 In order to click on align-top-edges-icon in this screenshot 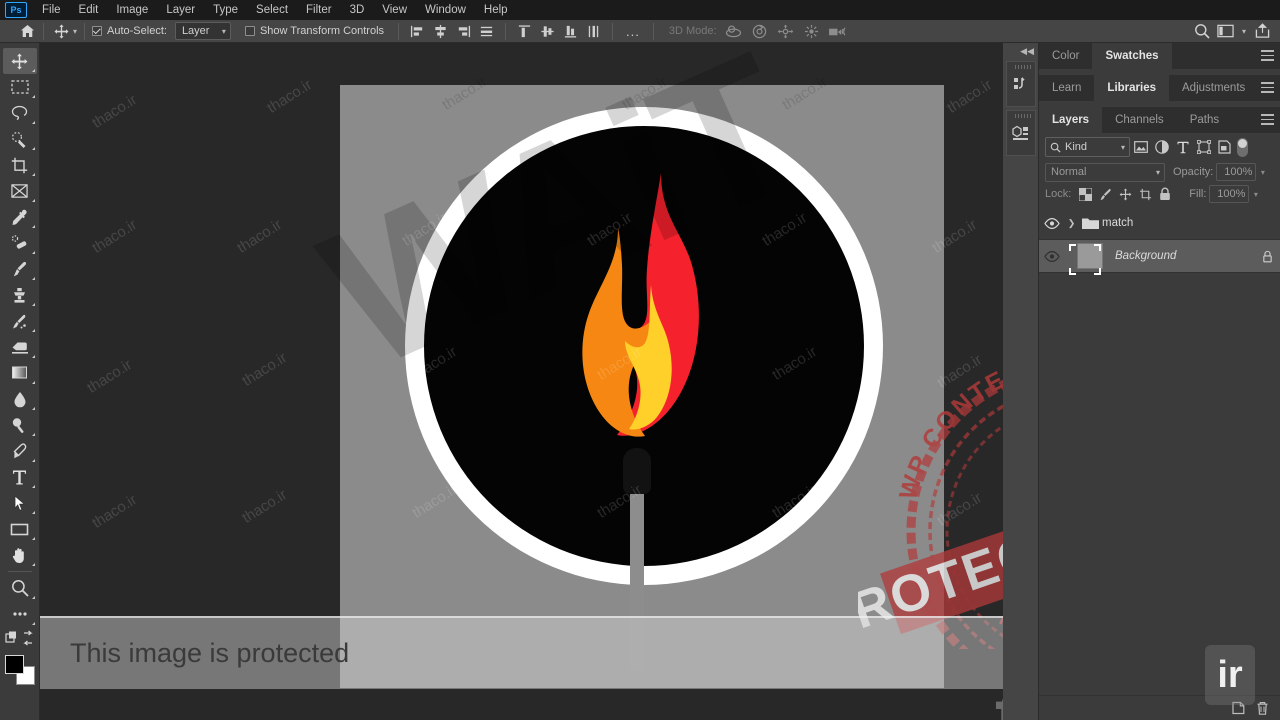, I will do `click(524, 31)`.